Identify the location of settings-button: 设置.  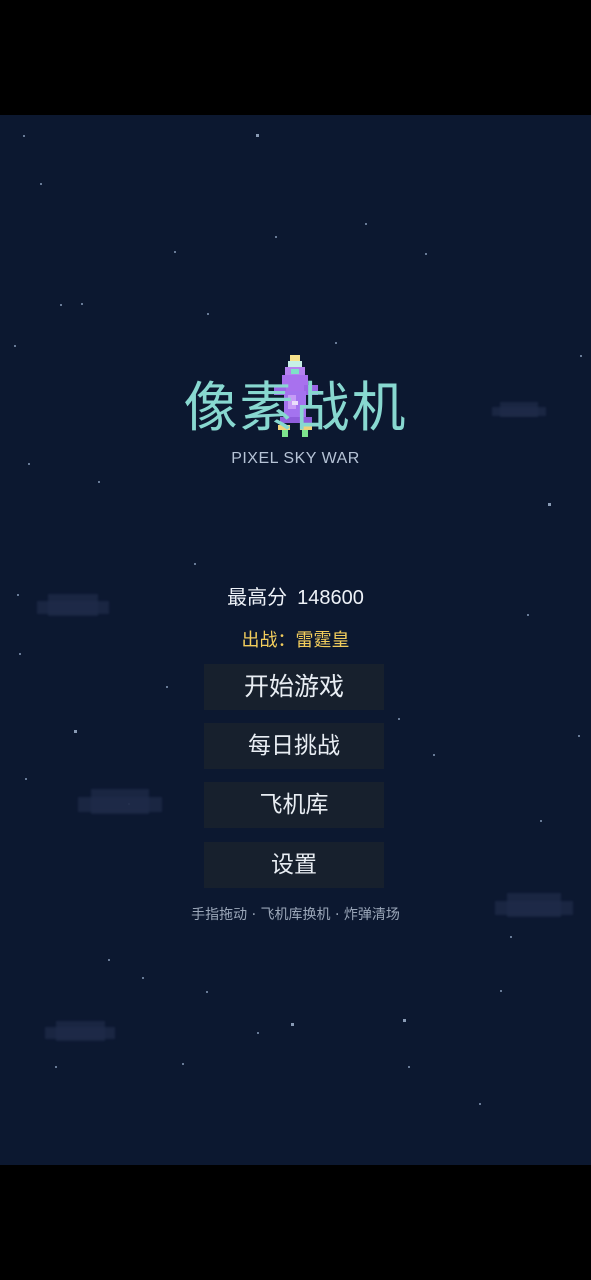
(294, 865).